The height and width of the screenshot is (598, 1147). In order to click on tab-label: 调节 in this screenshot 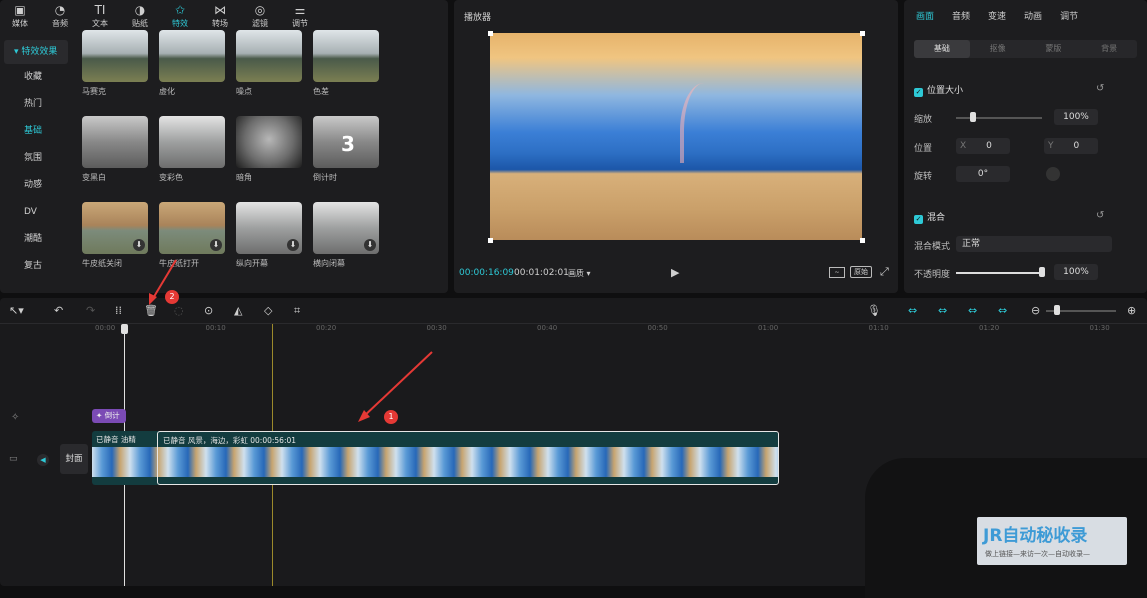, I will do `click(300, 23)`.